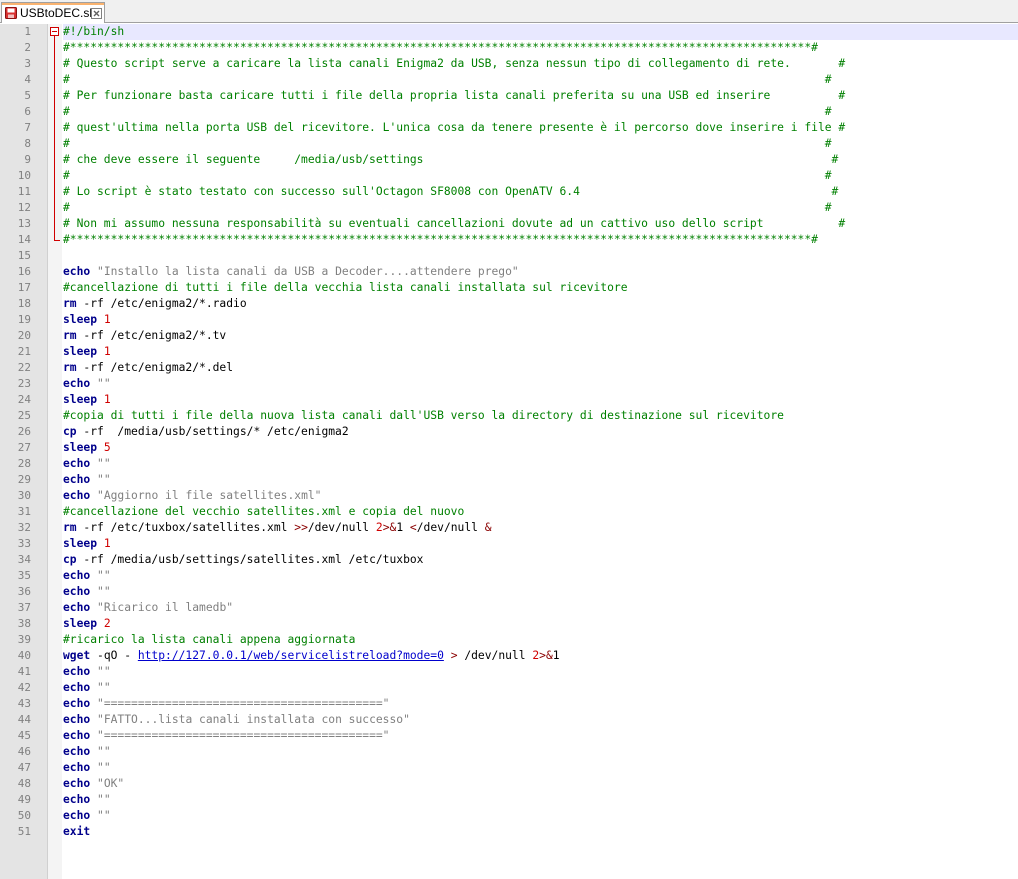 This screenshot has height=879, width=1018. I want to click on code-line: 4 # #, so click(509, 80).